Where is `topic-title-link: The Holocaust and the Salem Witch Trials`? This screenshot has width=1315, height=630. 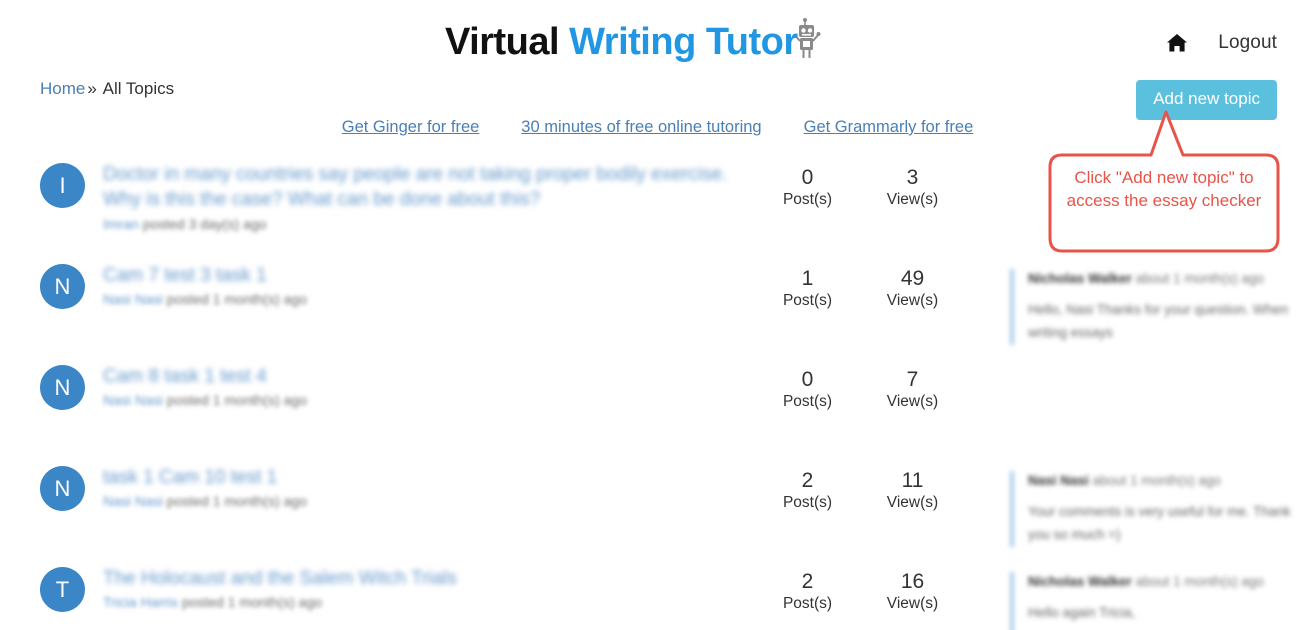 topic-title-link: The Holocaust and the Salem Witch Trials is located at coordinates (429, 578).